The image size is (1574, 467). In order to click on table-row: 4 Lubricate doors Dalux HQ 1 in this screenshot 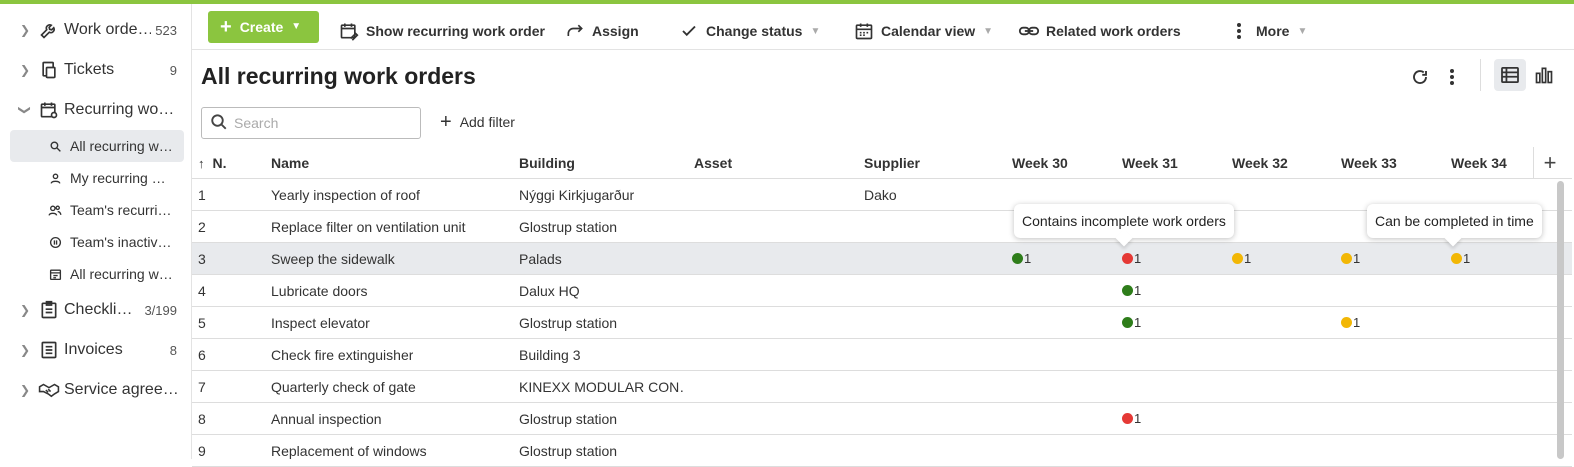, I will do `click(882, 291)`.